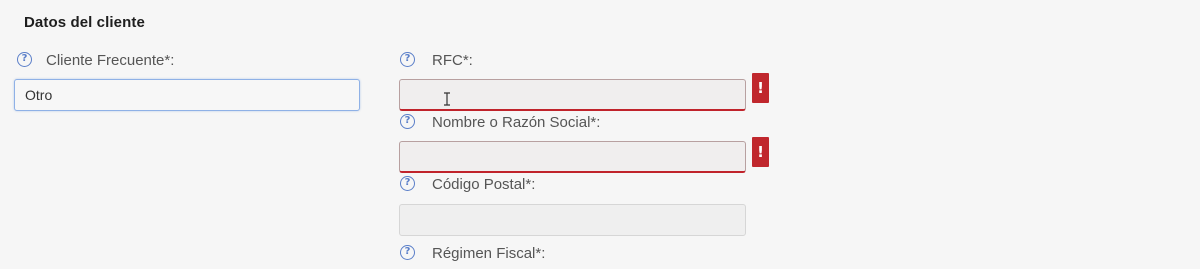 This screenshot has height=269, width=1200. I want to click on rfc-input, so click(572, 95).